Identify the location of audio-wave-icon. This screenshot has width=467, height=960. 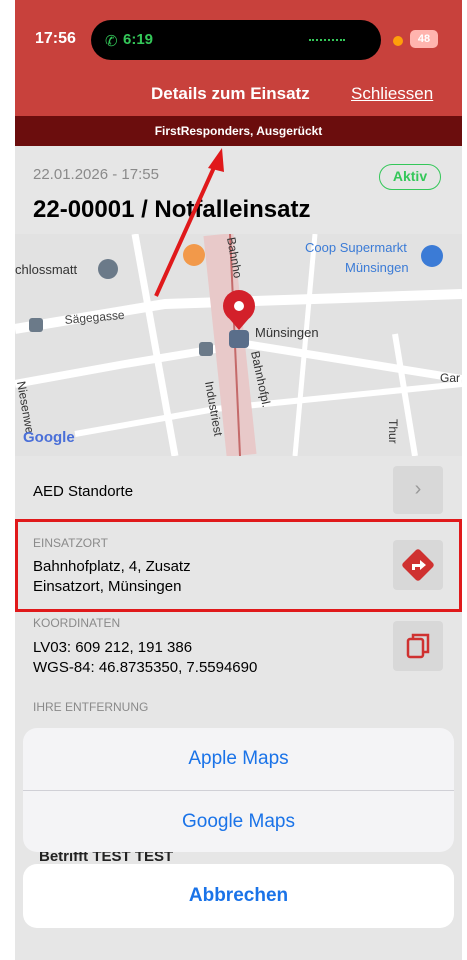
(327, 40).